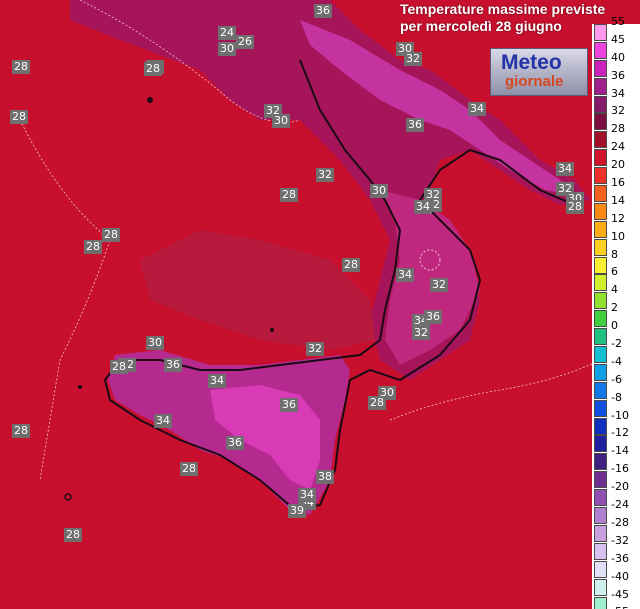 The image size is (640, 609). I want to click on legend-label: -6, so click(616, 379).